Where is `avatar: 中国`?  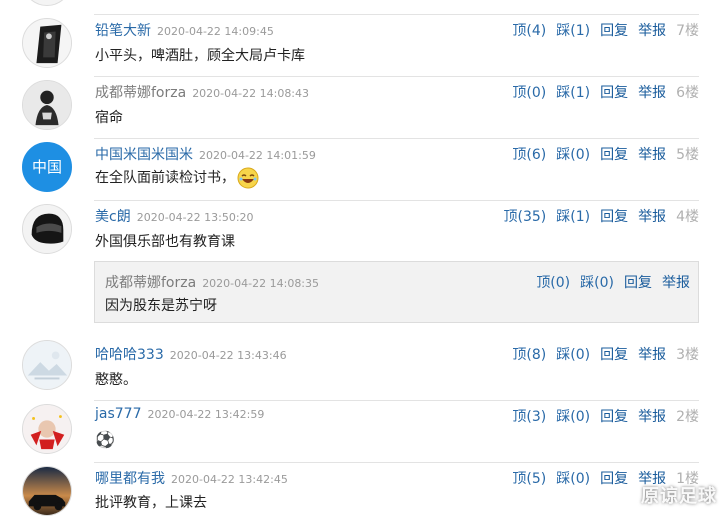 avatar: 中国 is located at coordinates (47, 167).